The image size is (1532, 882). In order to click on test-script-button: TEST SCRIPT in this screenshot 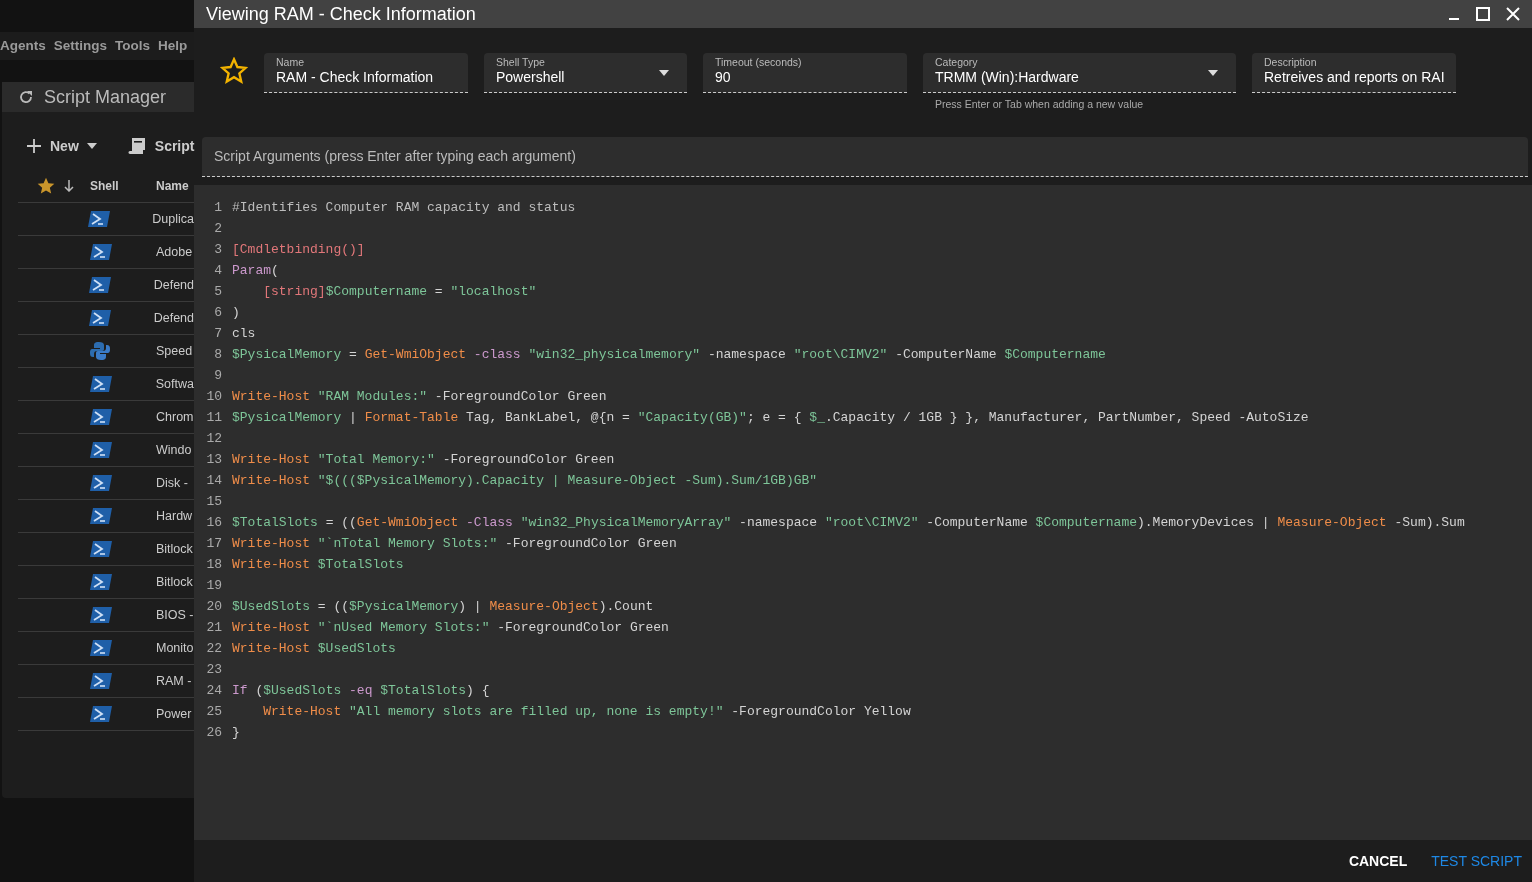, I will do `click(1476, 861)`.